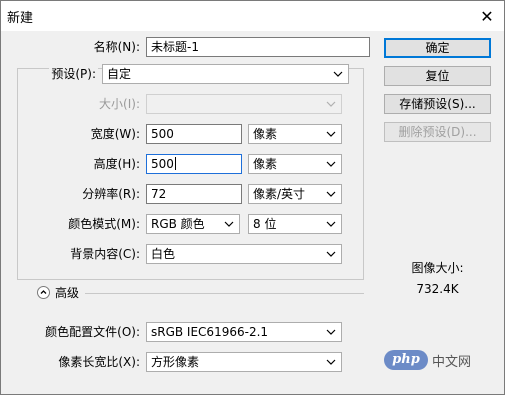 Image resolution: width=505 pixels, height=395 pixels. I want to click on name-label: 名称(N):, so click(116, 47).